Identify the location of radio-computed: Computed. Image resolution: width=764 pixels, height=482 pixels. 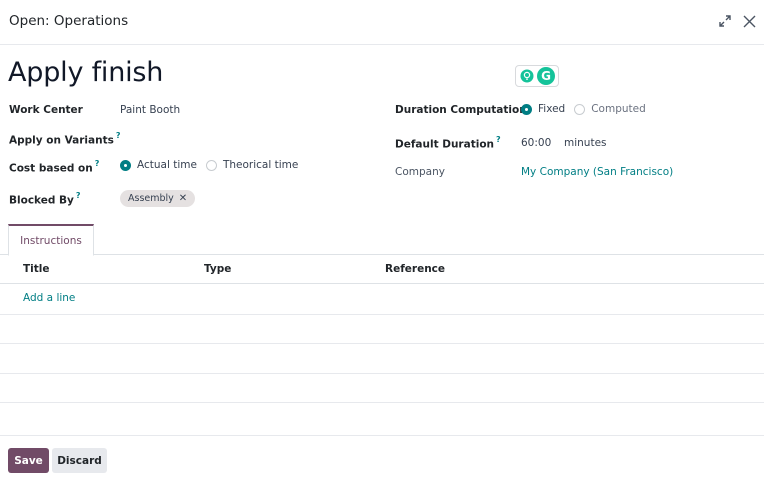
(610, 109).